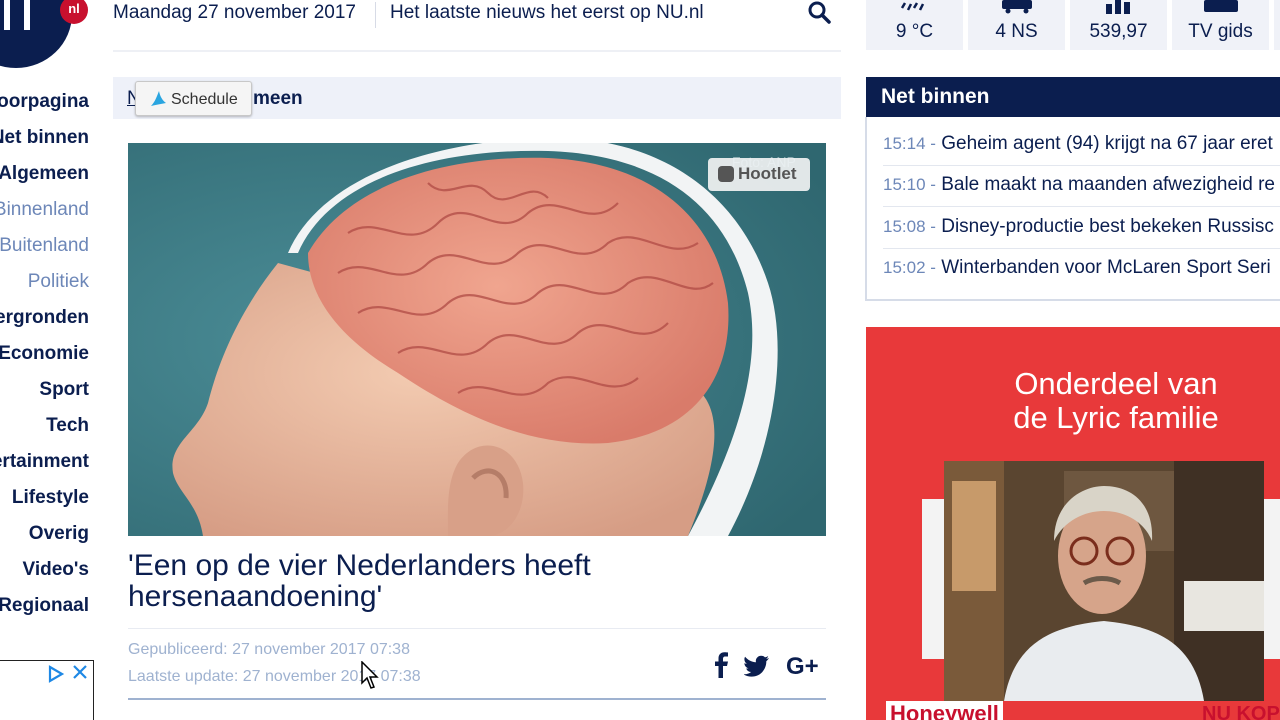  What do you see at coordinates (44, 142) in the screenshot?
I see `nav-item-net-binnen: Net binnen` at bounding box center [44, 142].